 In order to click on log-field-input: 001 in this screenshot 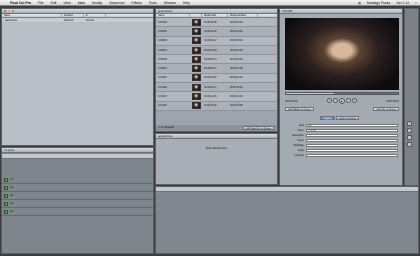, I will do `click(352, 125)`.